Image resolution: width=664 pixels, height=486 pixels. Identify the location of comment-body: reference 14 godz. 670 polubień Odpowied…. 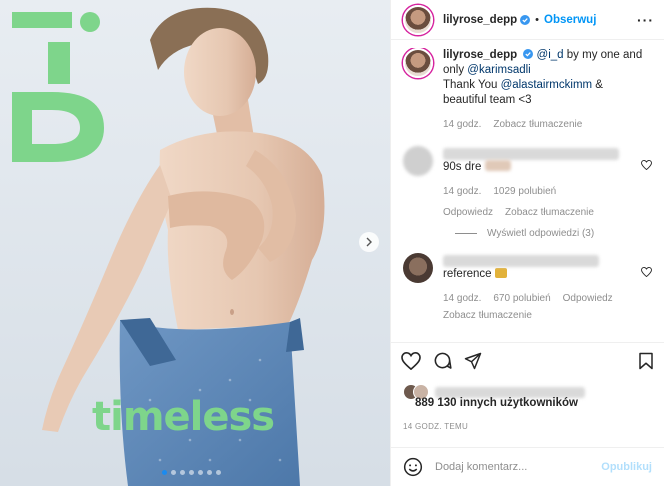
(543, 288).